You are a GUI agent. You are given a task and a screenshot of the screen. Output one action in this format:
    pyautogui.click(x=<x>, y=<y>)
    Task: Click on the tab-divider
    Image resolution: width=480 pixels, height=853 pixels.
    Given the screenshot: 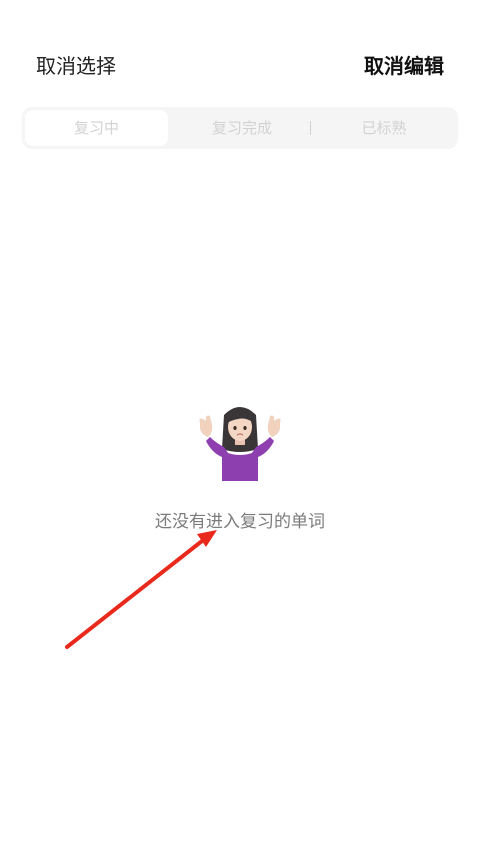 What is the action you would take?
    pyautogui.click(x=310, y=128)
    